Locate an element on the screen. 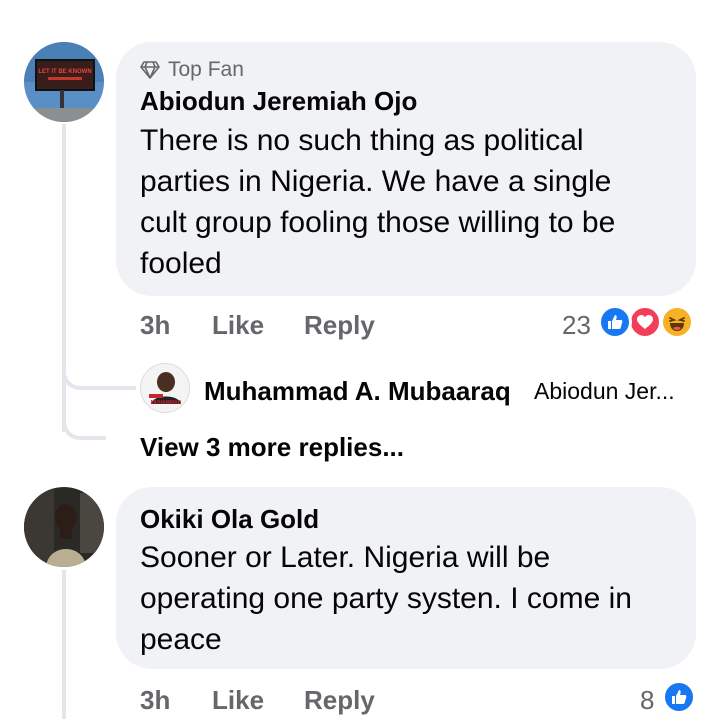 The width and height of the screenshot is (720, 719). thread-line is located at coordinates (64, 278).